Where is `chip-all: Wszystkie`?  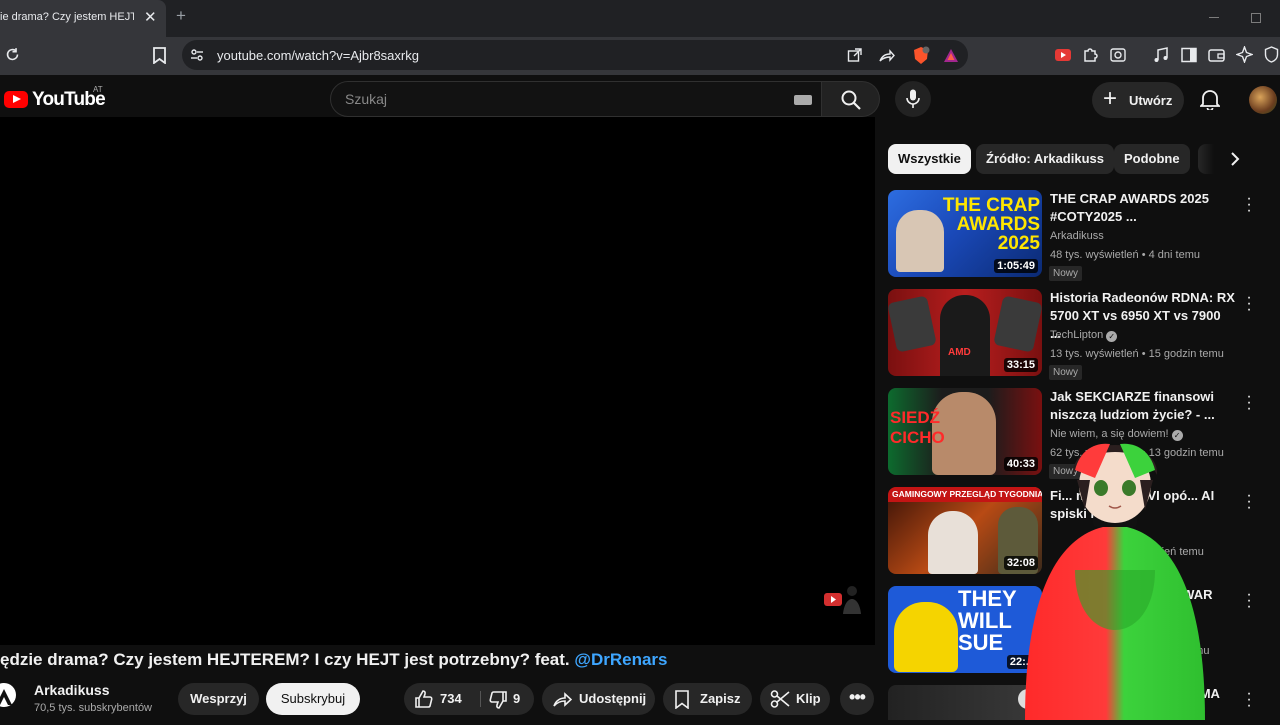
chip-all: Wszystkie is located at coordinates (929, 159).